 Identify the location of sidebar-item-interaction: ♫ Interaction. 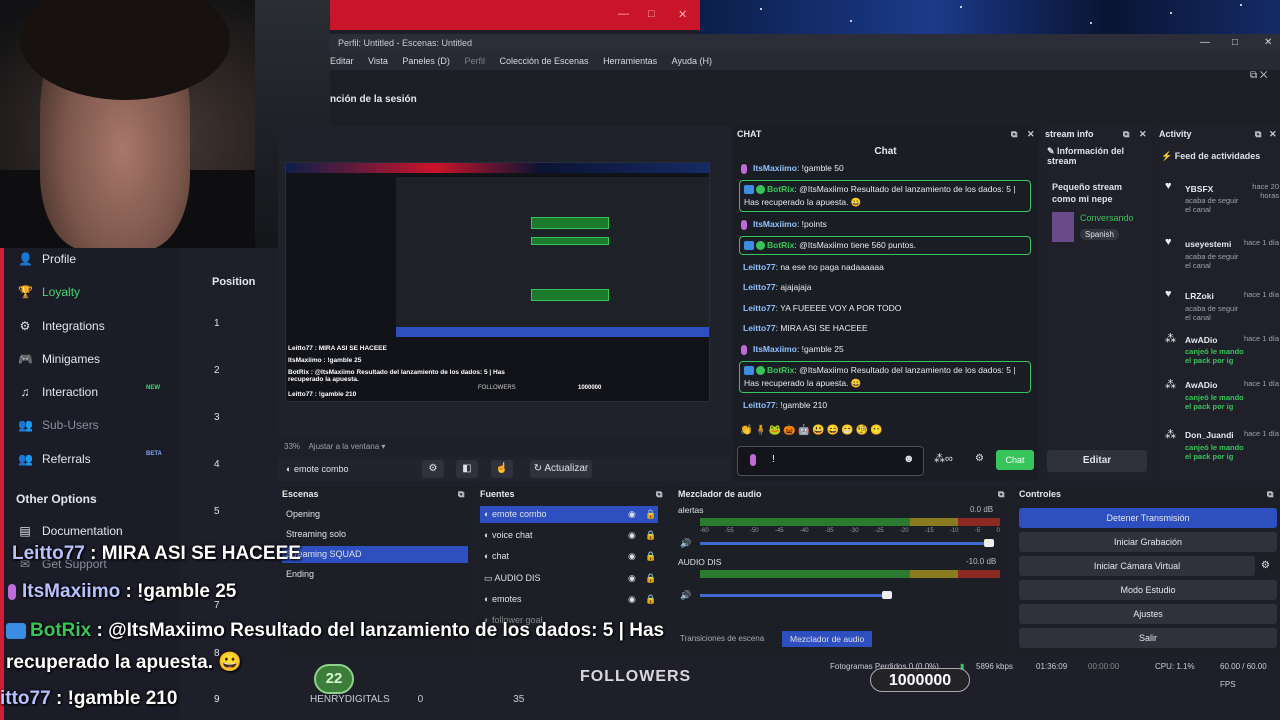
(58, 392).